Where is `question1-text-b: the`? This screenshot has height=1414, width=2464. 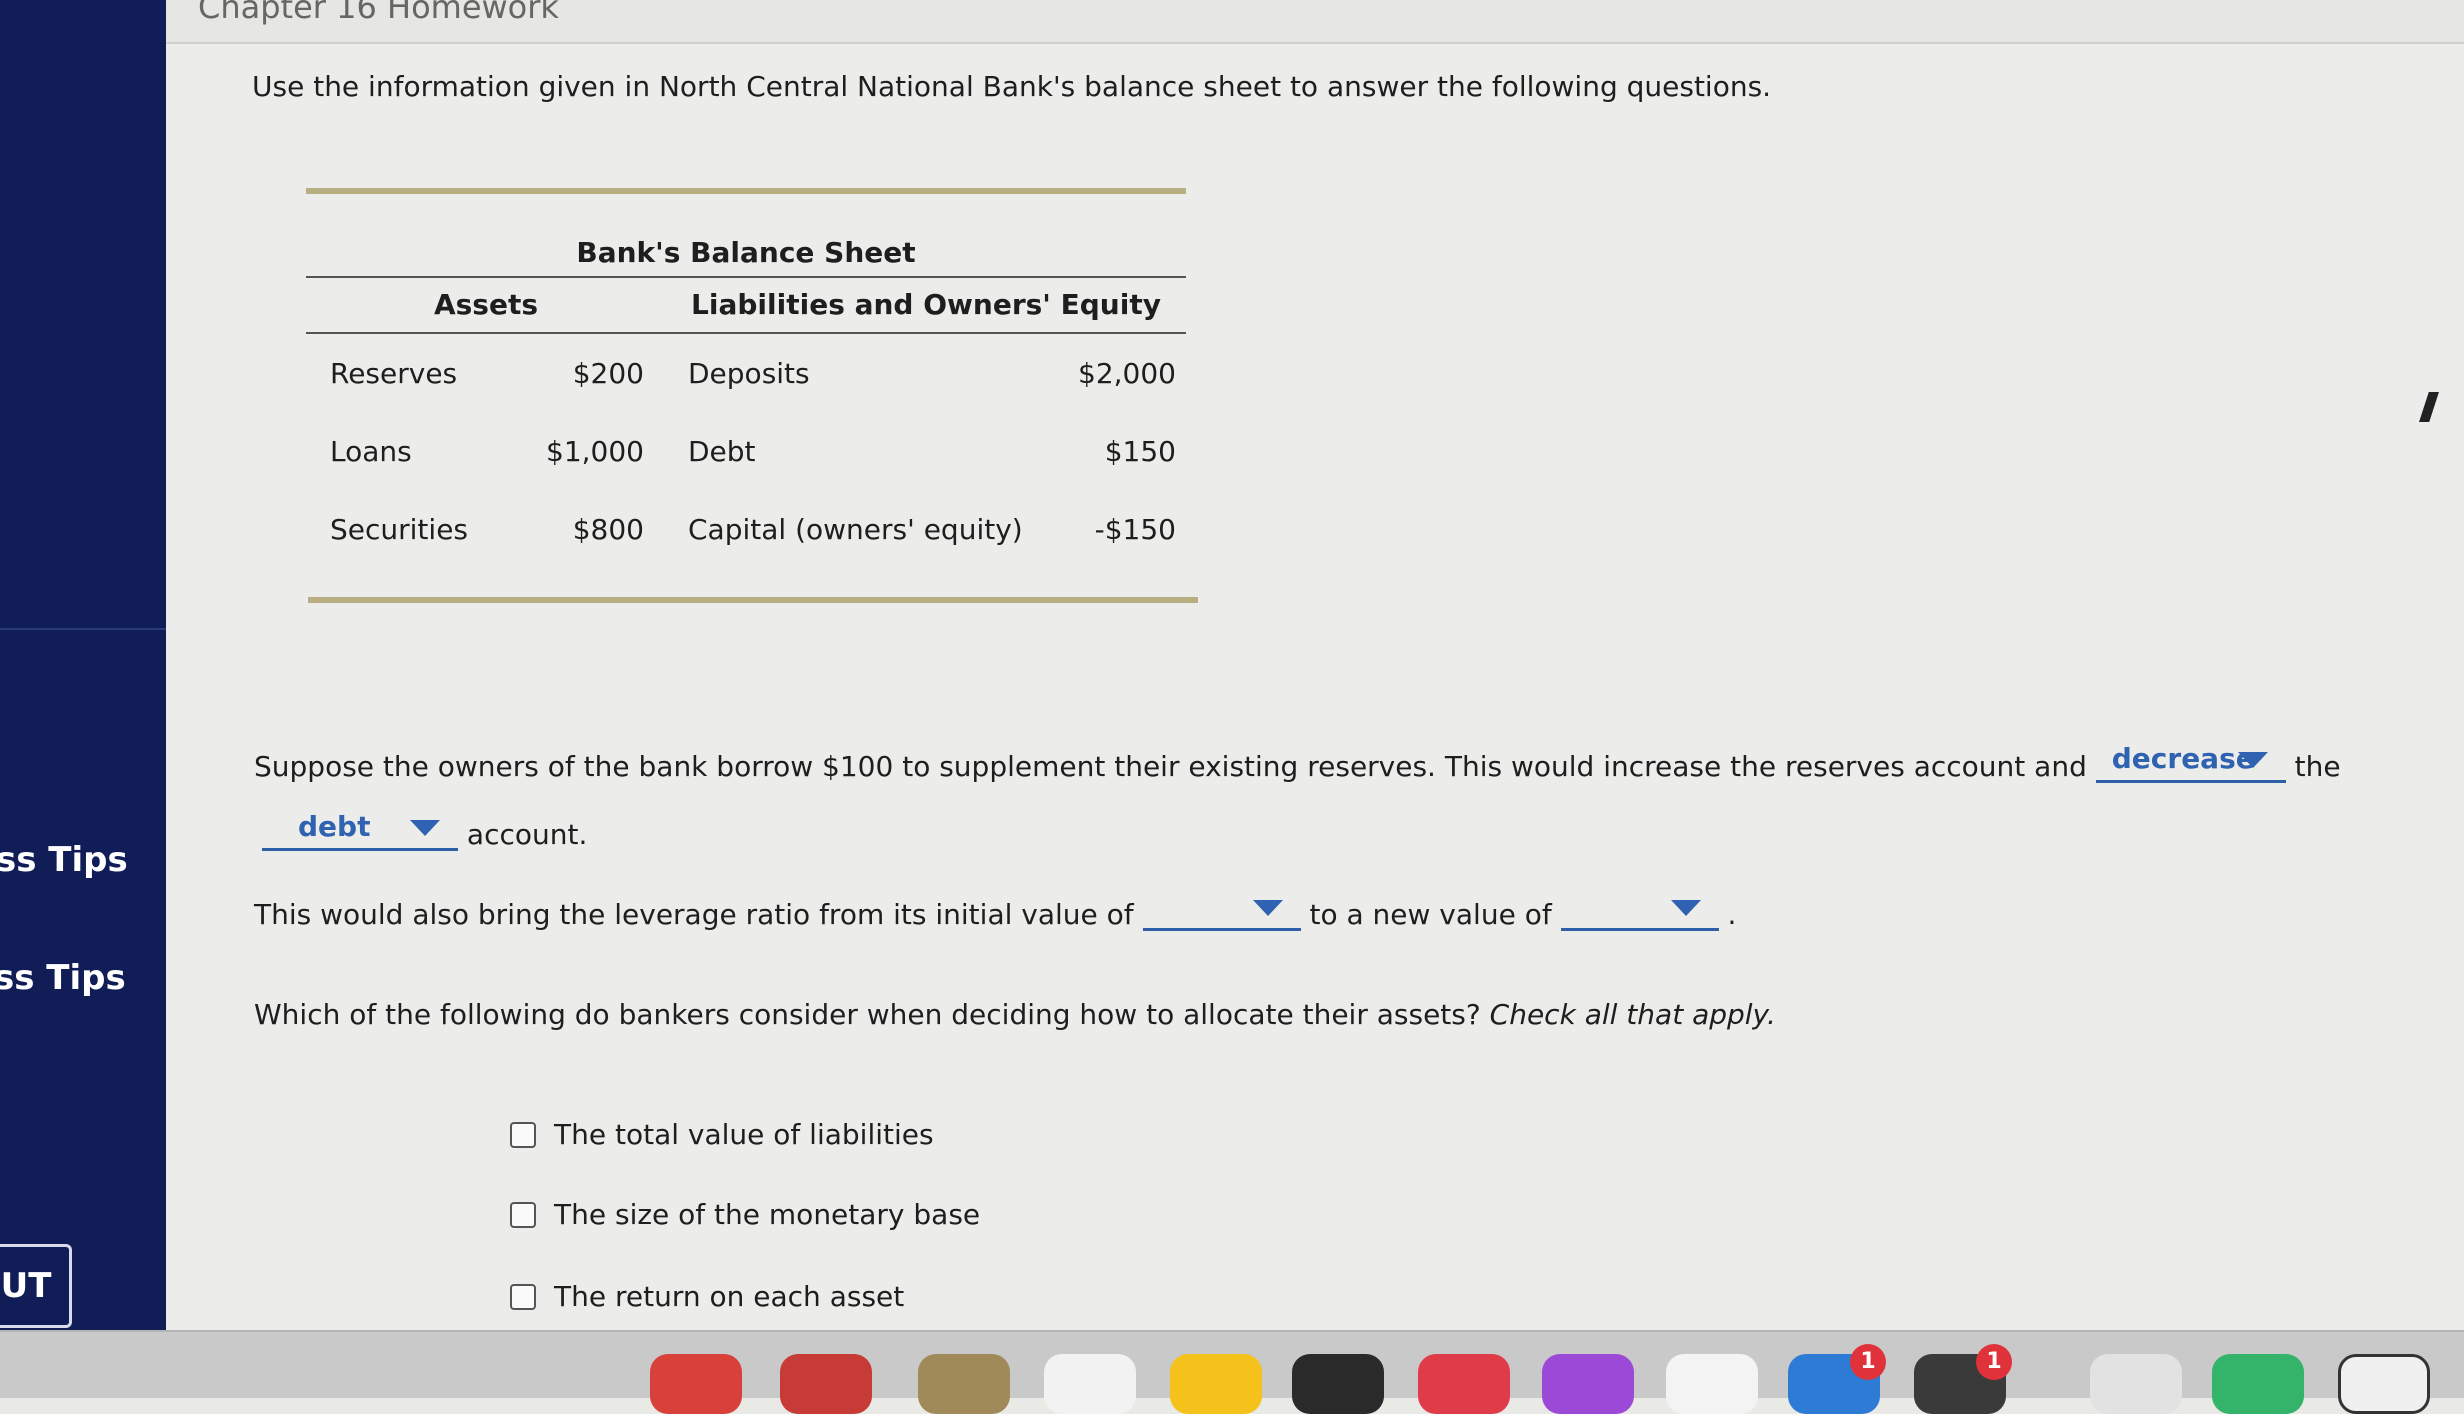 question1-text-b: the is located at coordinates (2317, 766).